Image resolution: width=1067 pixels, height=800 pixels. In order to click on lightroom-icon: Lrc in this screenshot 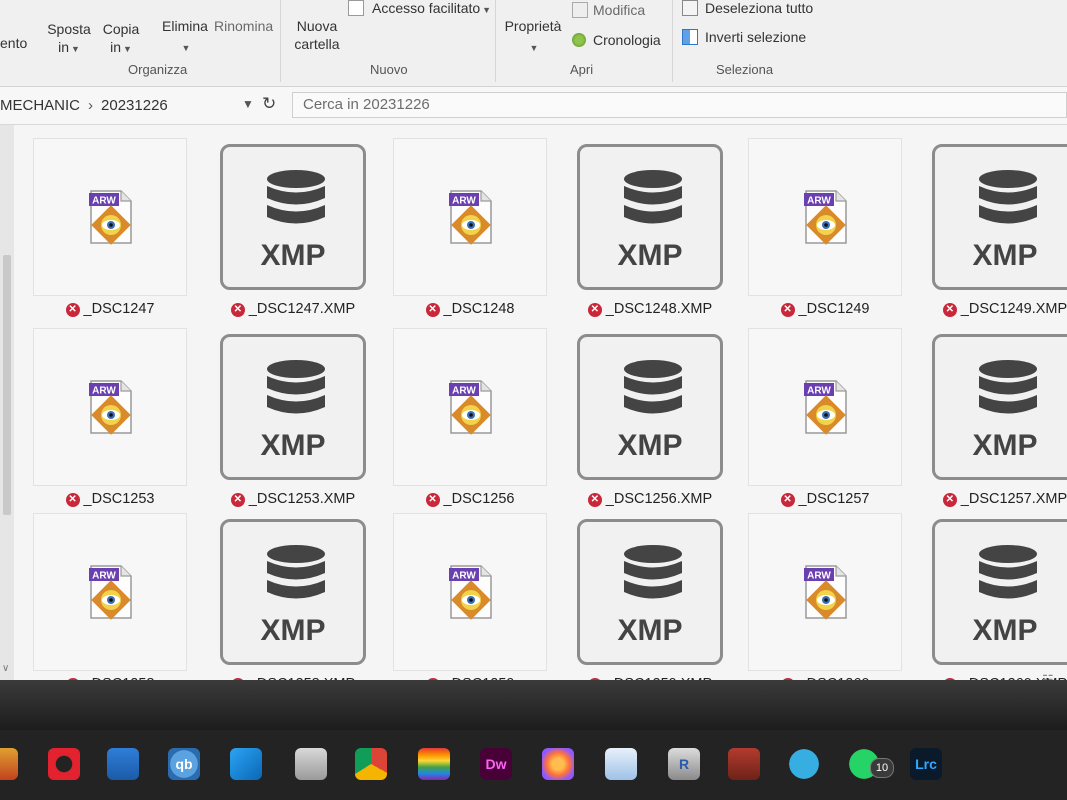, I will do `click(926, 764)`.